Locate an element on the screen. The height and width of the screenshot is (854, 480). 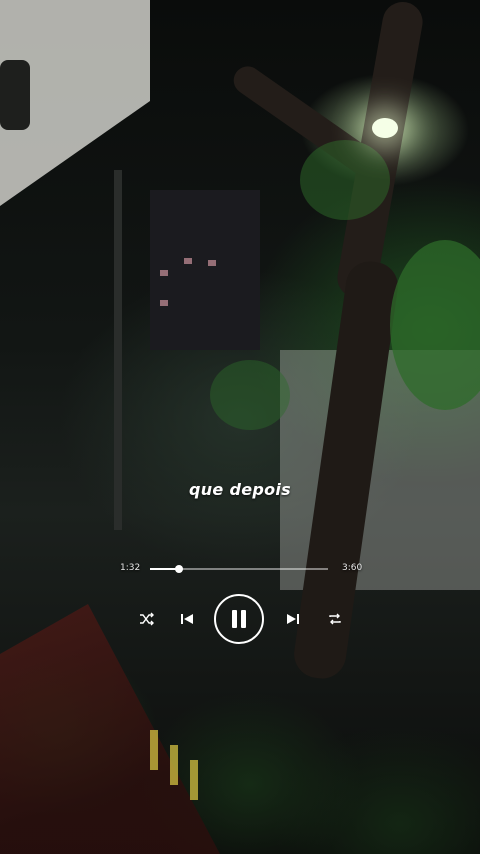
pause-button is located at coordinates (239, 619).